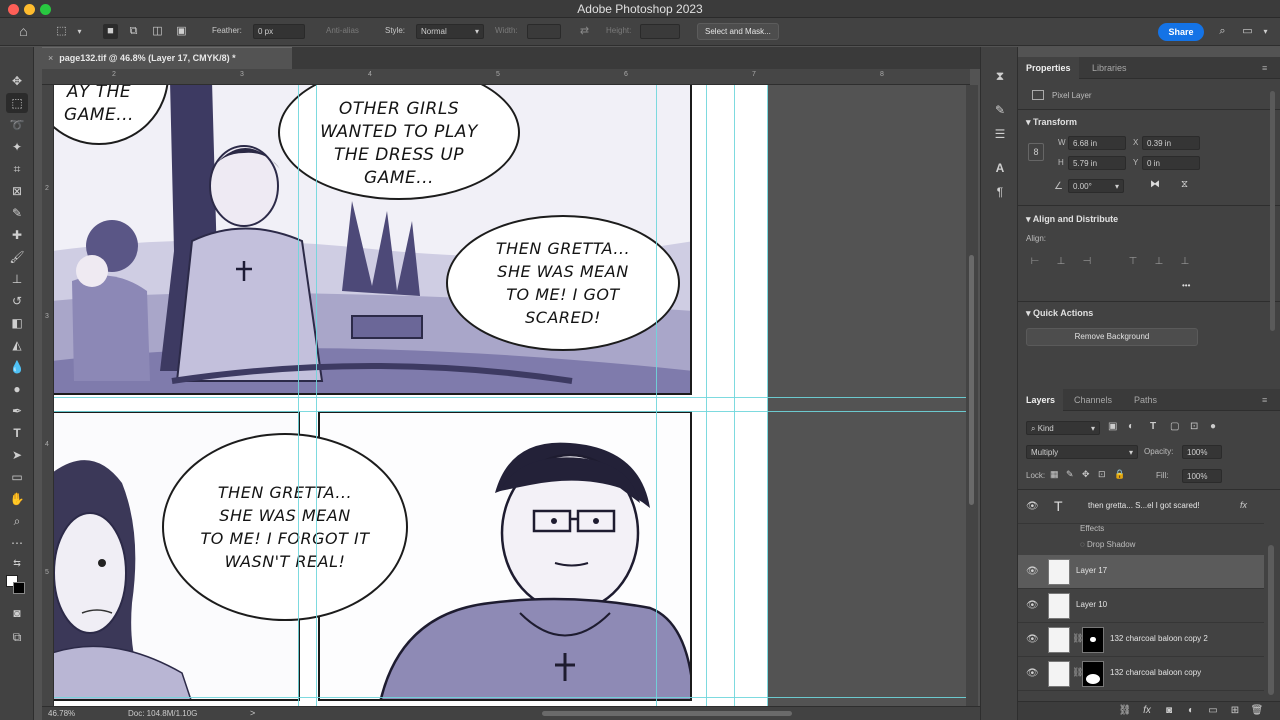 The height and width of the screenshot is (720, 1280). I want to click on filter-toggle-icon: ●, so click(1213, 426).